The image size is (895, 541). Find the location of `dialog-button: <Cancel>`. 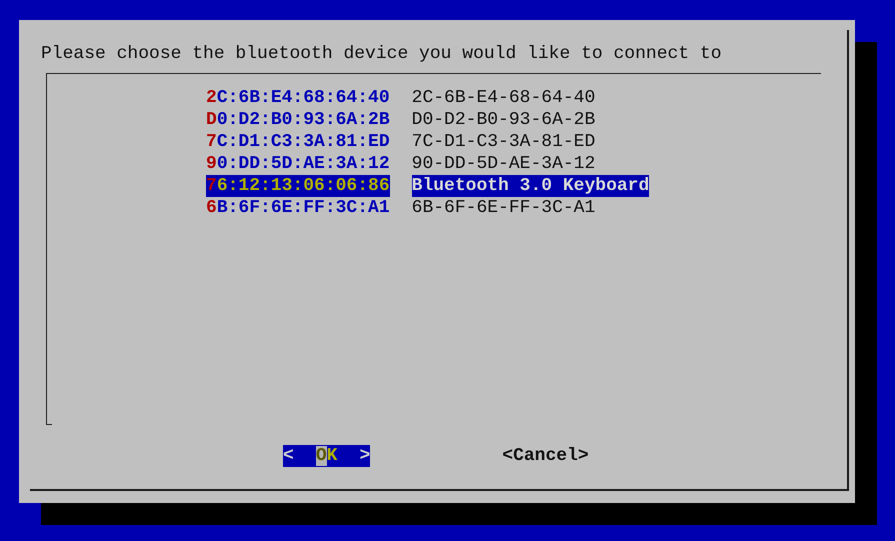

dialog-button: <Cancel> is located at coordinates (545, 456).